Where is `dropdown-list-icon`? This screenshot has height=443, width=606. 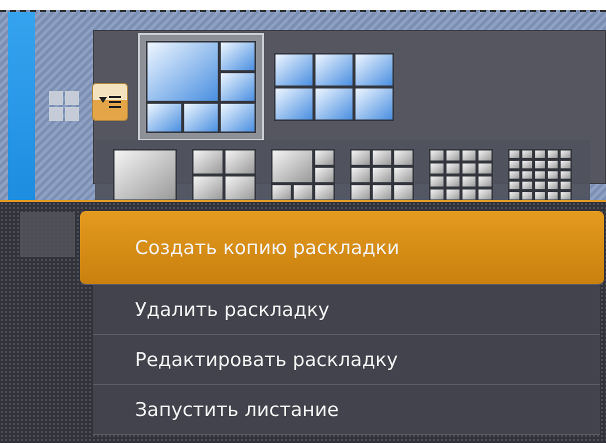
dropdown-list-icon is located at coordinates (110, 102).